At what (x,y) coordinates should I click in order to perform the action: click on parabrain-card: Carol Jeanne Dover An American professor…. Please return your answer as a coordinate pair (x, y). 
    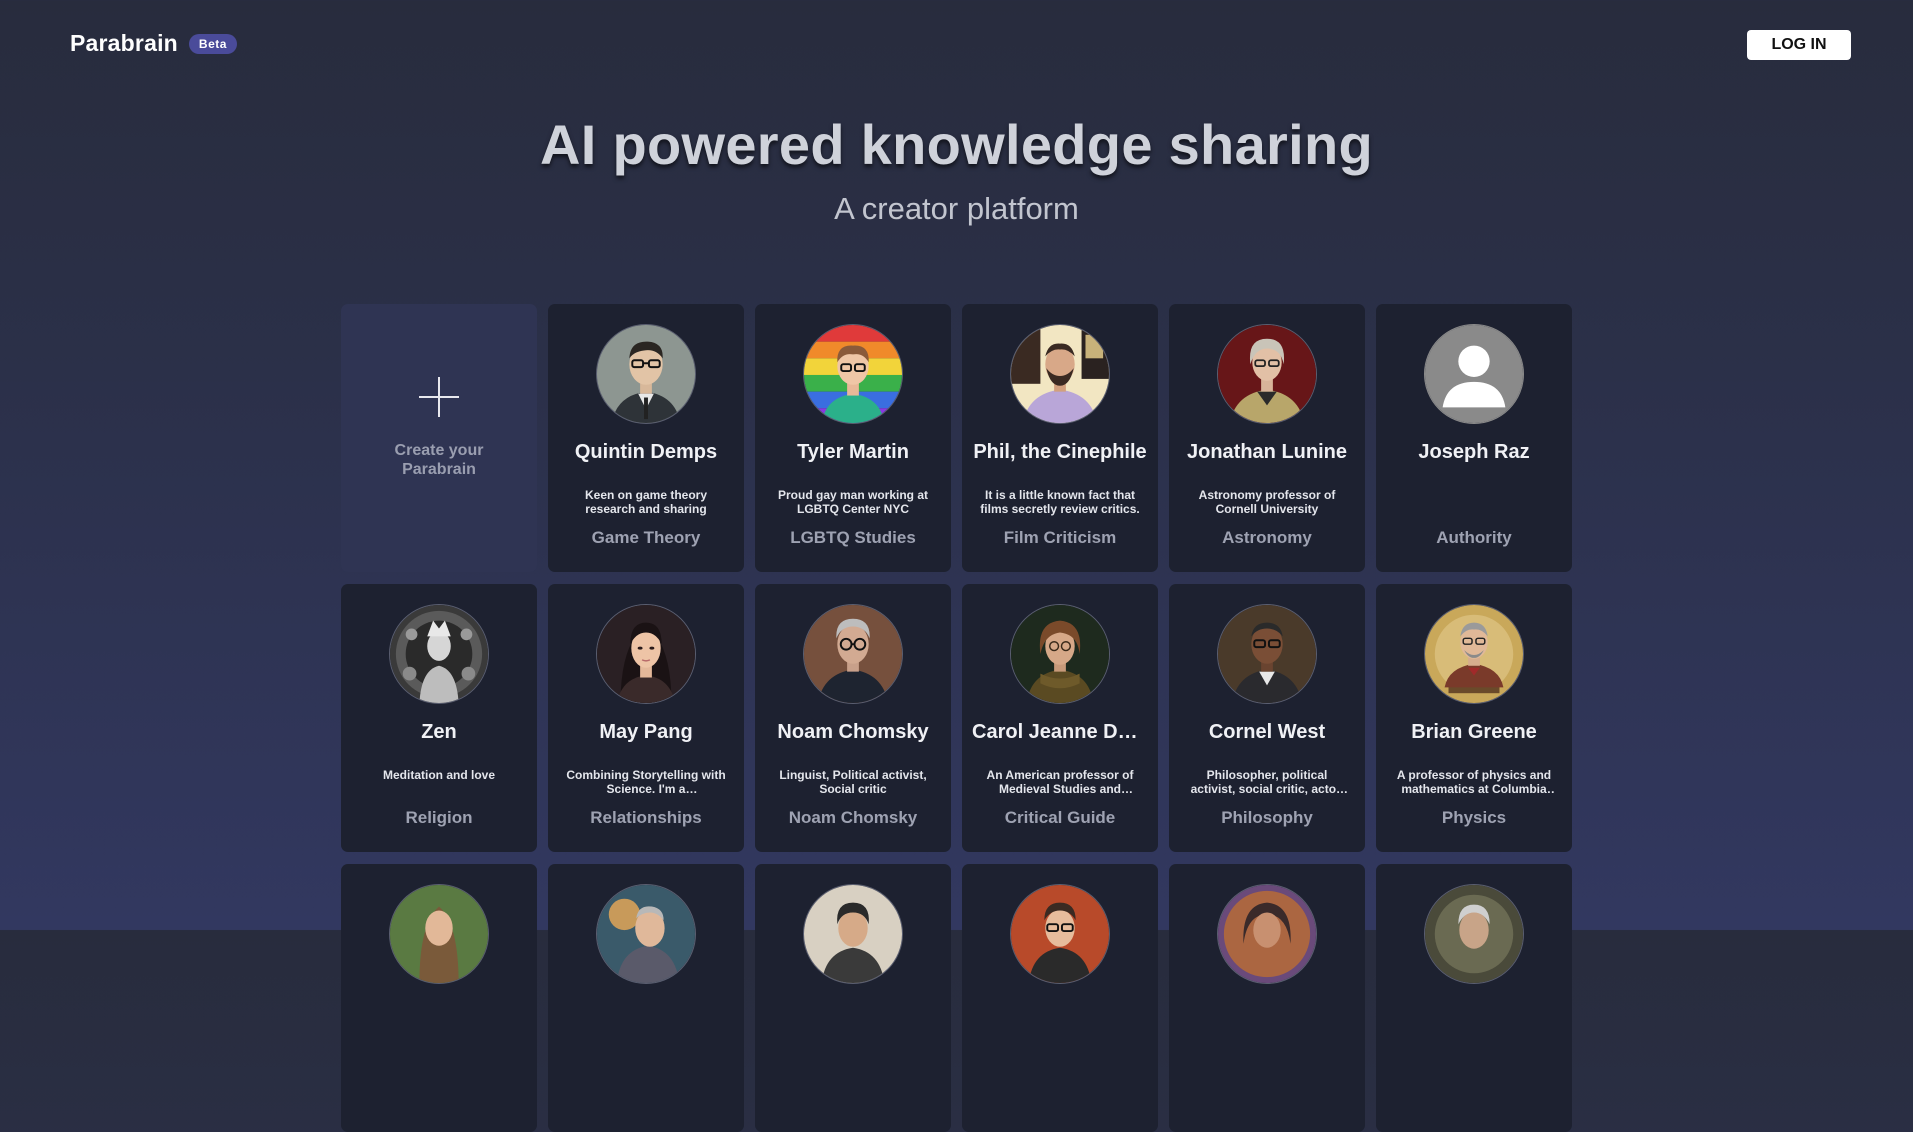
    Looking at the image, I should click on (1060, 718).